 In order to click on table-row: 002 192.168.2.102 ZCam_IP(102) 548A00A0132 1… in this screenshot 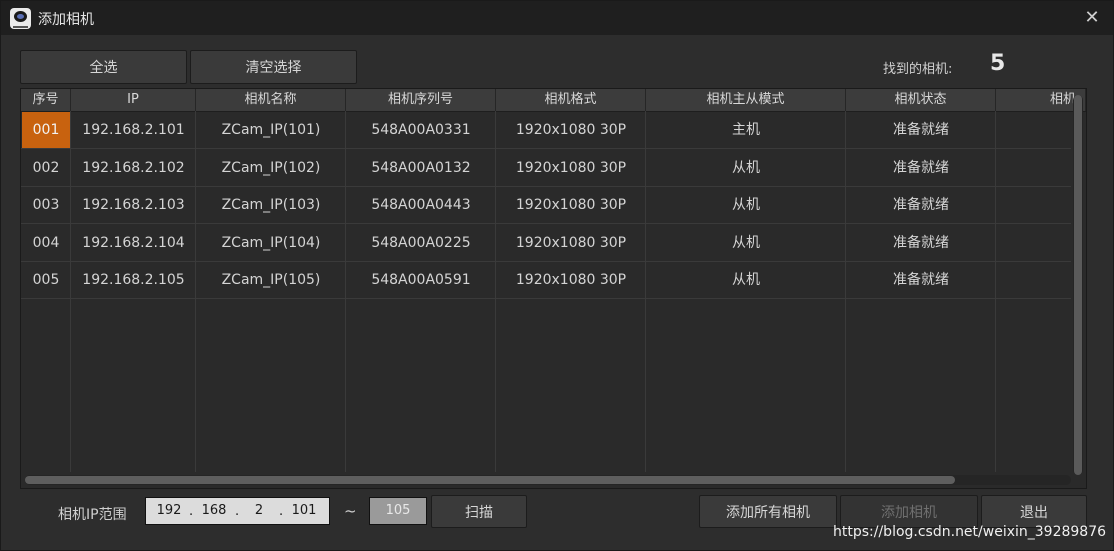, I will do `click(546, 168)`.